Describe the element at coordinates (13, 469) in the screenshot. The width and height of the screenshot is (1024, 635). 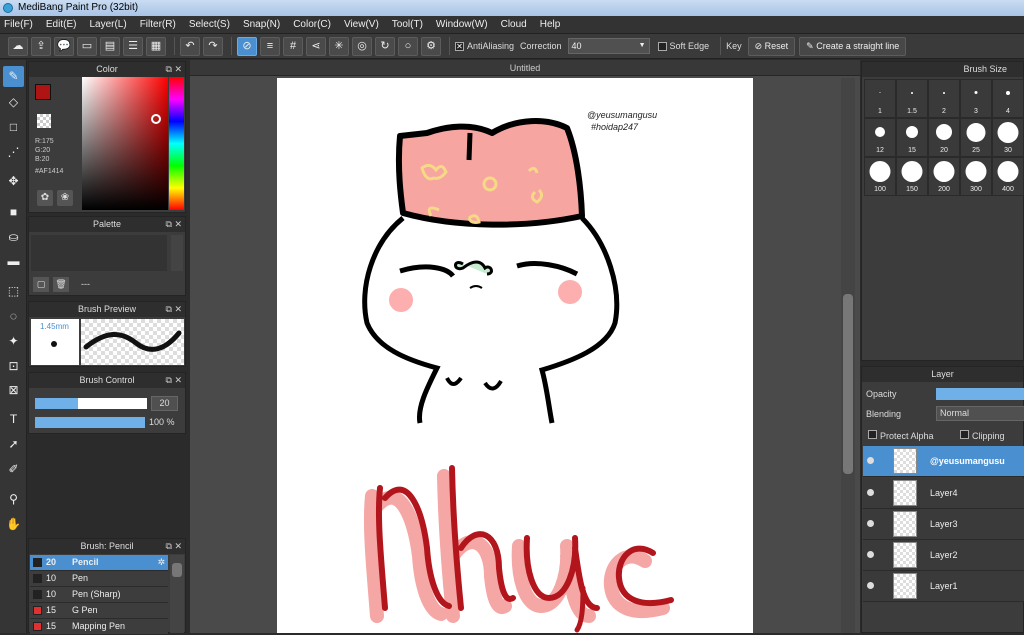
I see `divide-tool-icon: ✐` at that location.